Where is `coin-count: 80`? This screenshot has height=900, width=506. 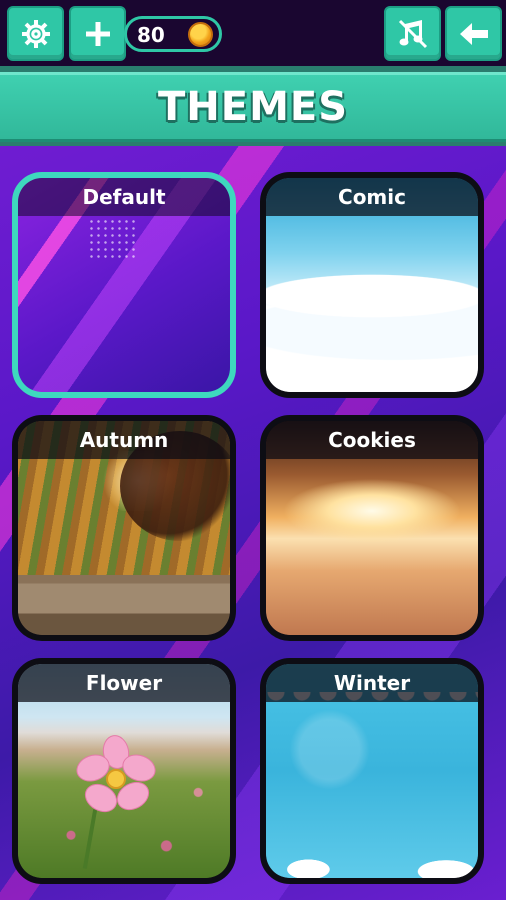
coin-count: 80 is located at coordinates (151, 35).